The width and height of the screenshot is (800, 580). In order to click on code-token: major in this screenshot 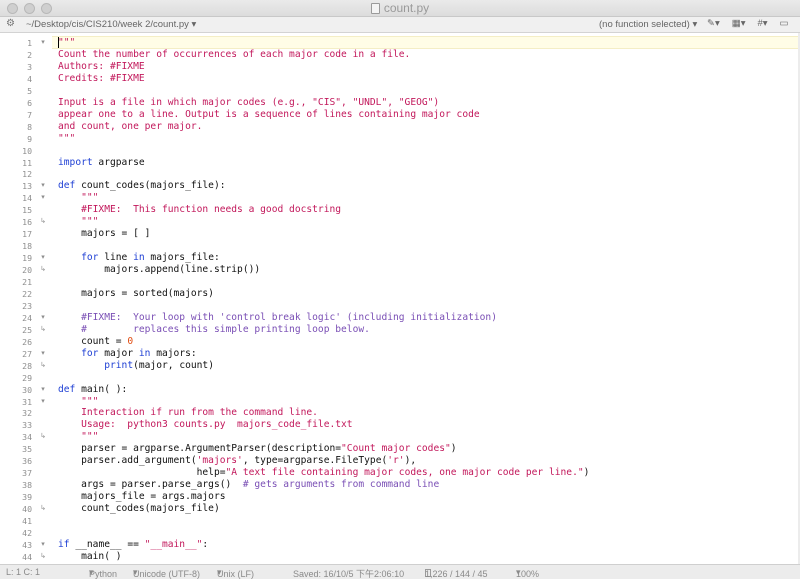, I will do `click(118, 353)`.